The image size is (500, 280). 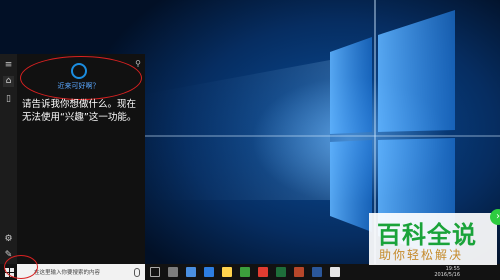 What do you see at coordinates (495, 217) in the screenshot?
I see `floating-action-button: ›` at bounding box center [495, 217].